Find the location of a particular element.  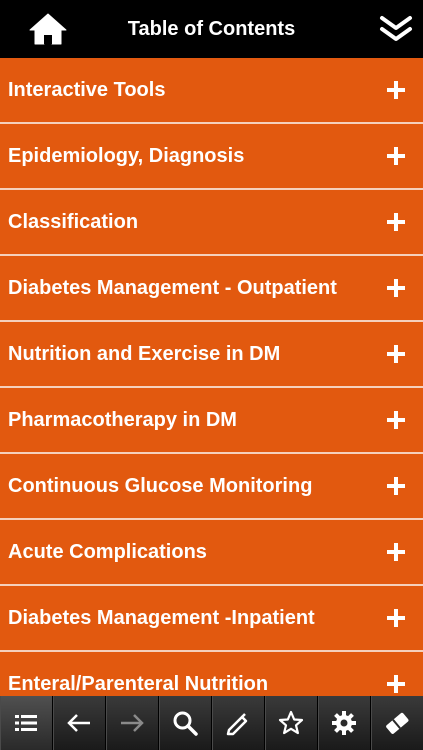

collapse-all-button is located at coordinates (396, 29).